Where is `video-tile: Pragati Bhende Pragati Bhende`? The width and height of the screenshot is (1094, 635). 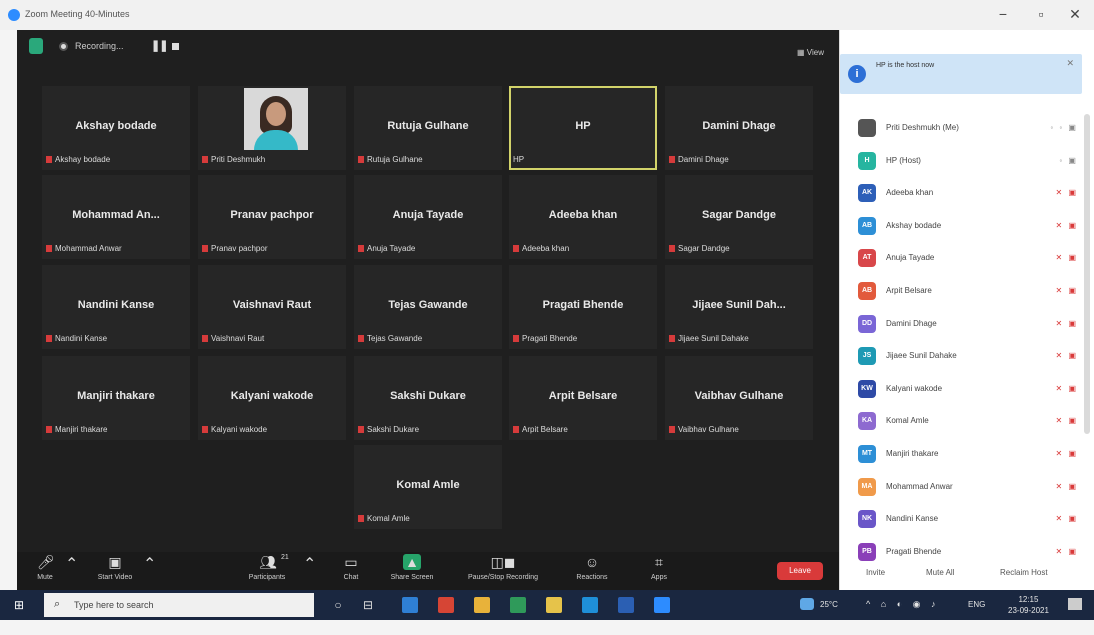
video-tile: Pragati Bhende Pragati Bhende is located at coordinates (583, 307).